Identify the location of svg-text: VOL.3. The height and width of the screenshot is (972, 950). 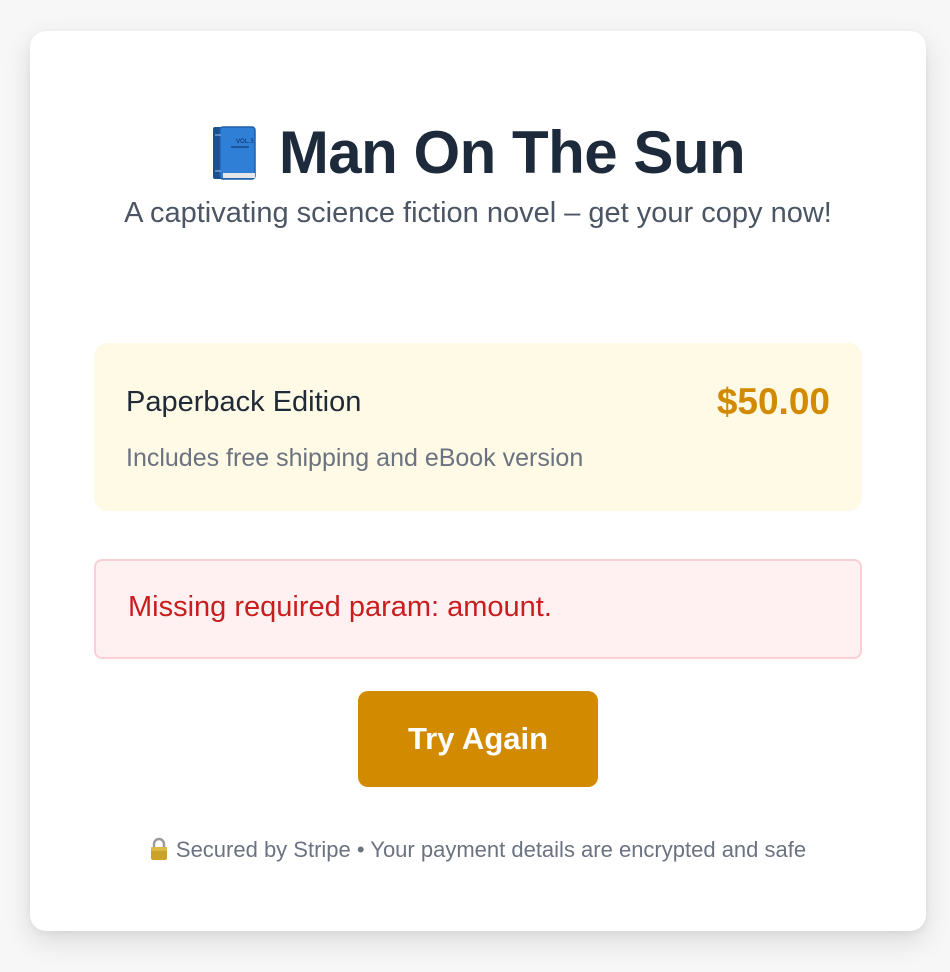
(245, 141).